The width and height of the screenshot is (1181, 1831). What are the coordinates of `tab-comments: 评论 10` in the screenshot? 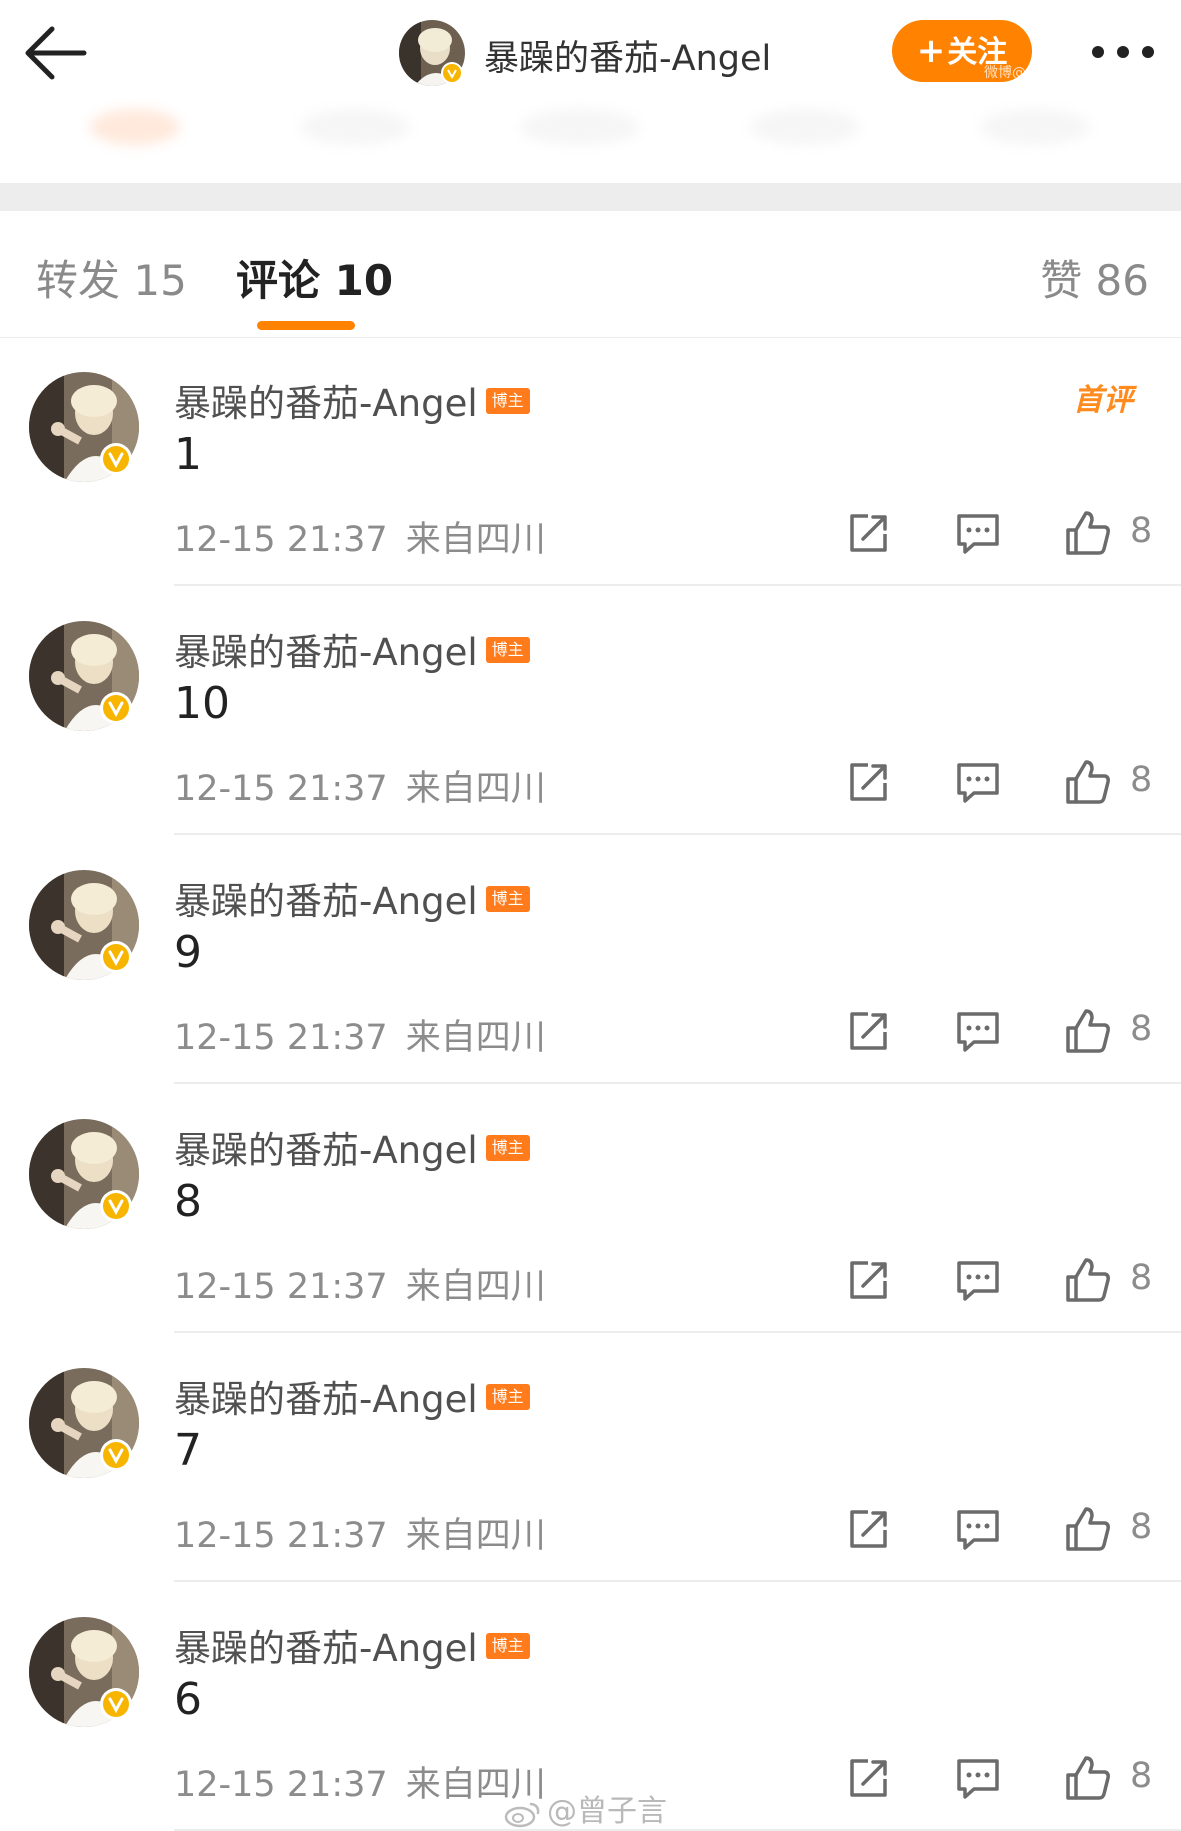 It's located at (314, 277).